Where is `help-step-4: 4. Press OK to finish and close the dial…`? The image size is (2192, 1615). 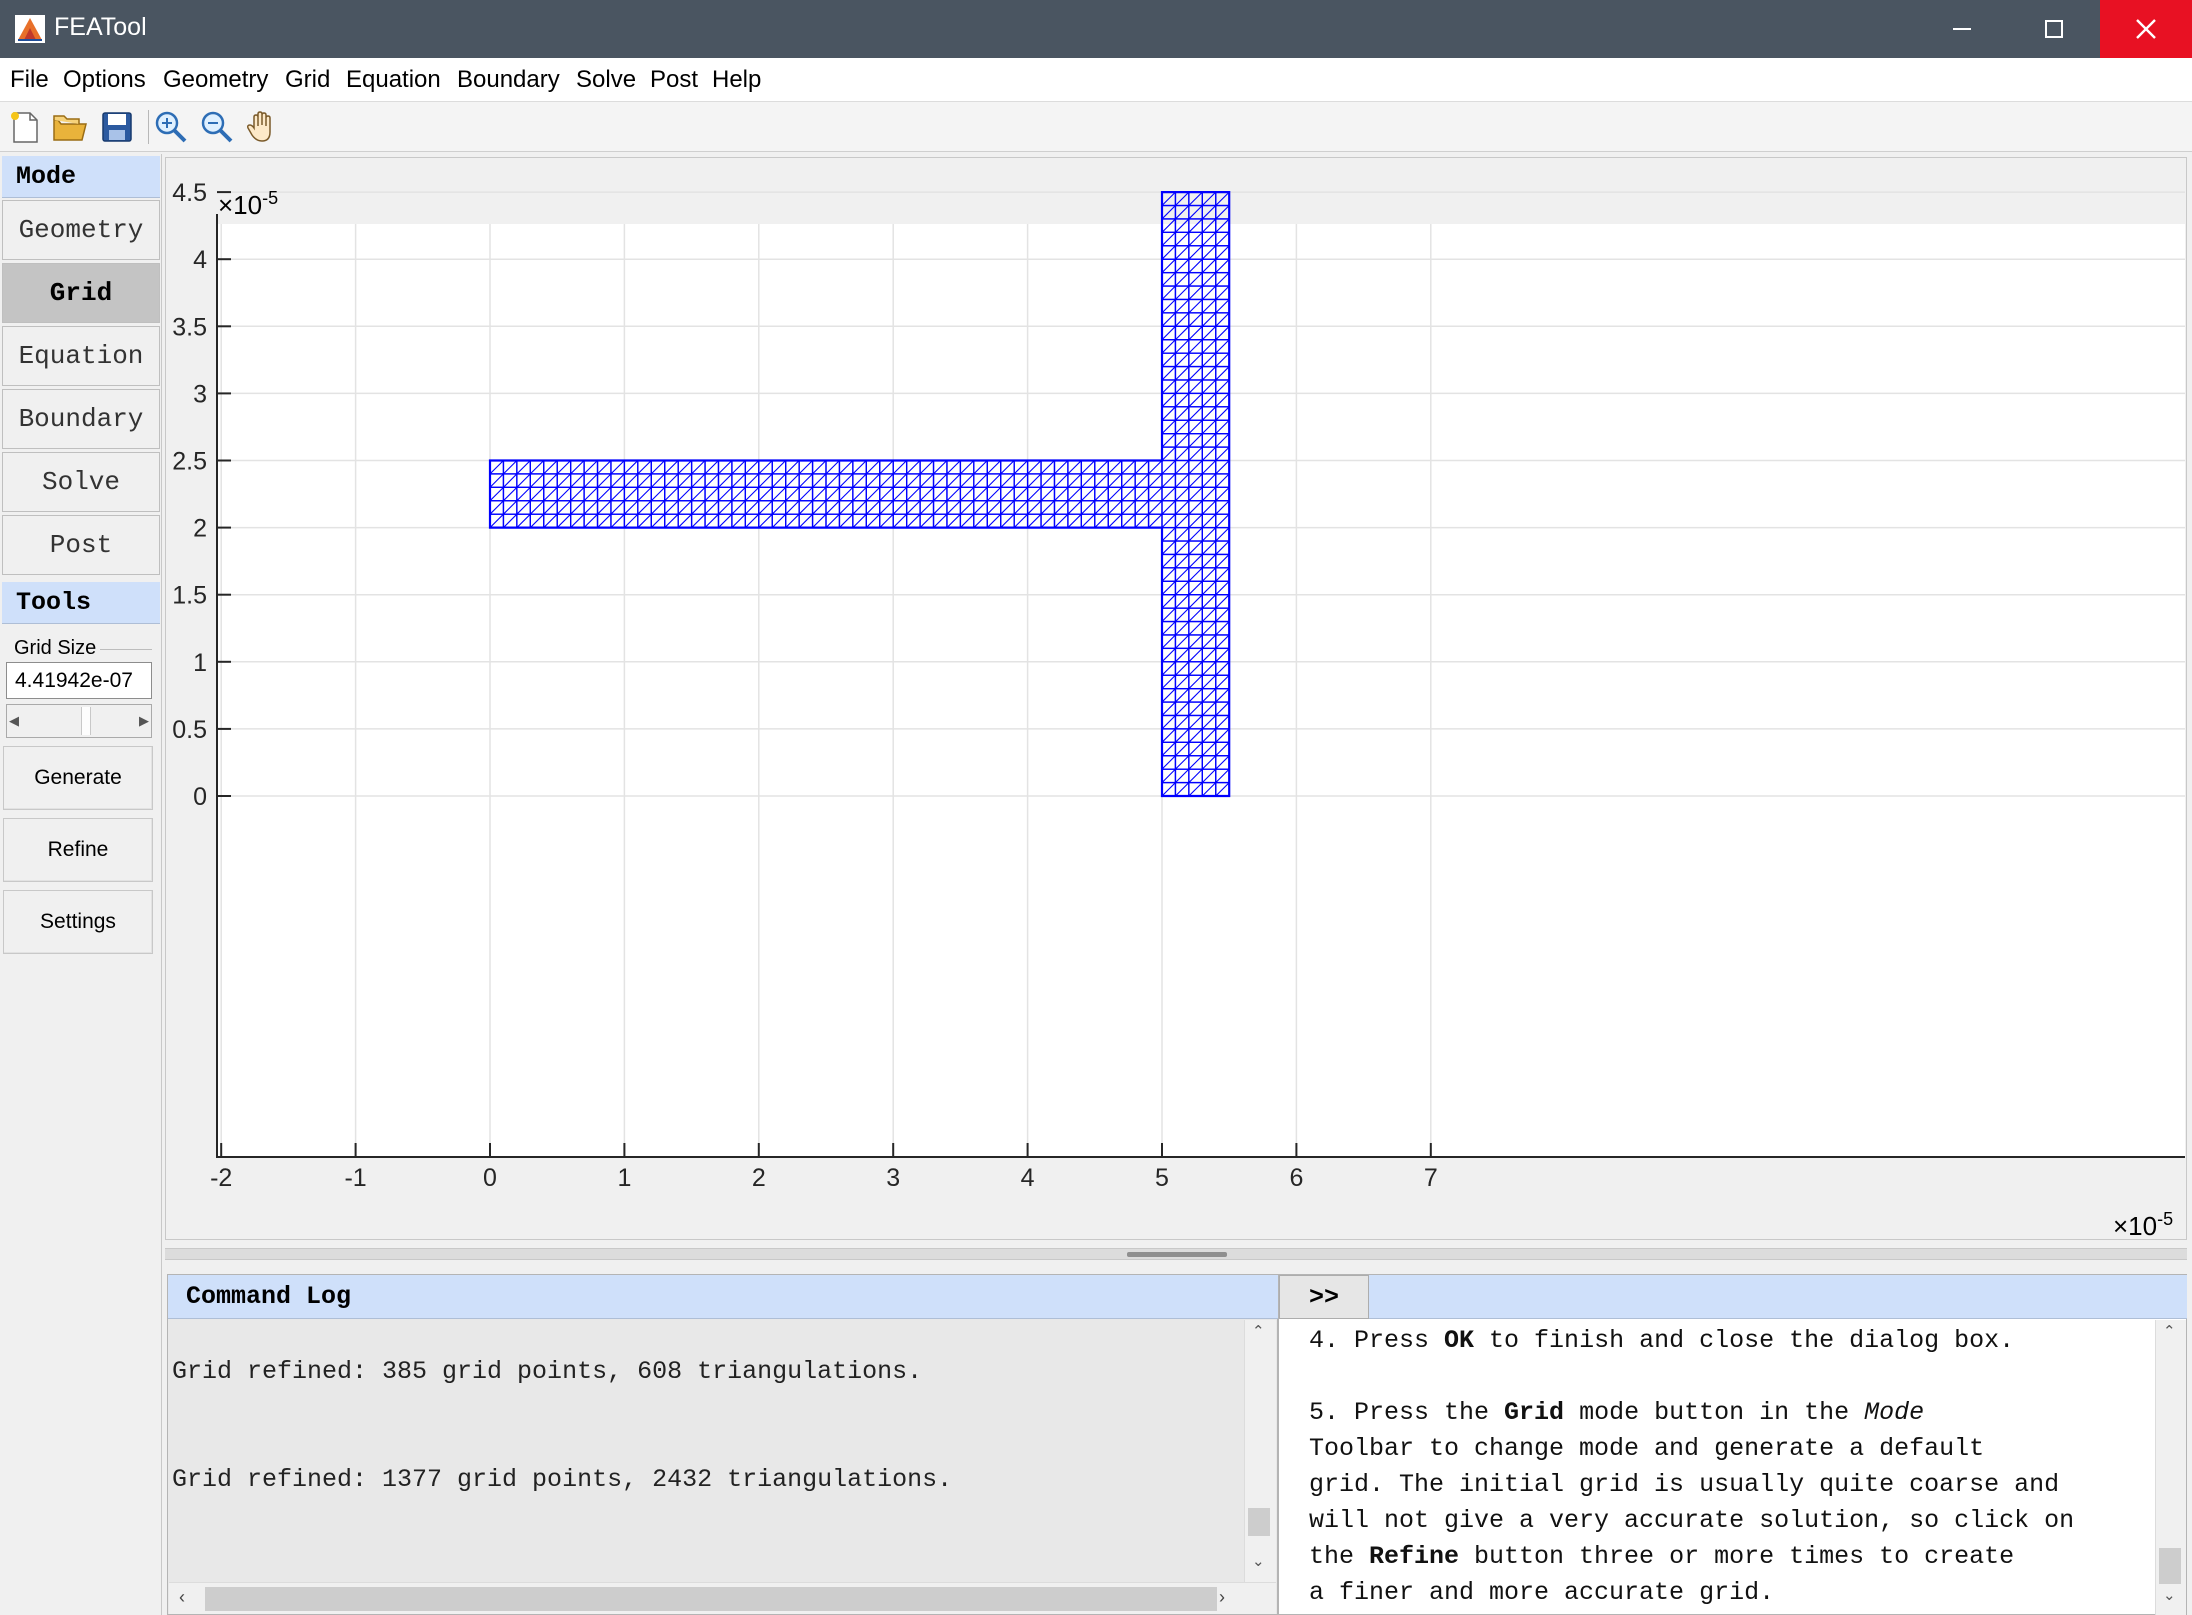
help-step-4: 4. Press OK to finish and close the dial… is located at coordinates (1662, 1340).